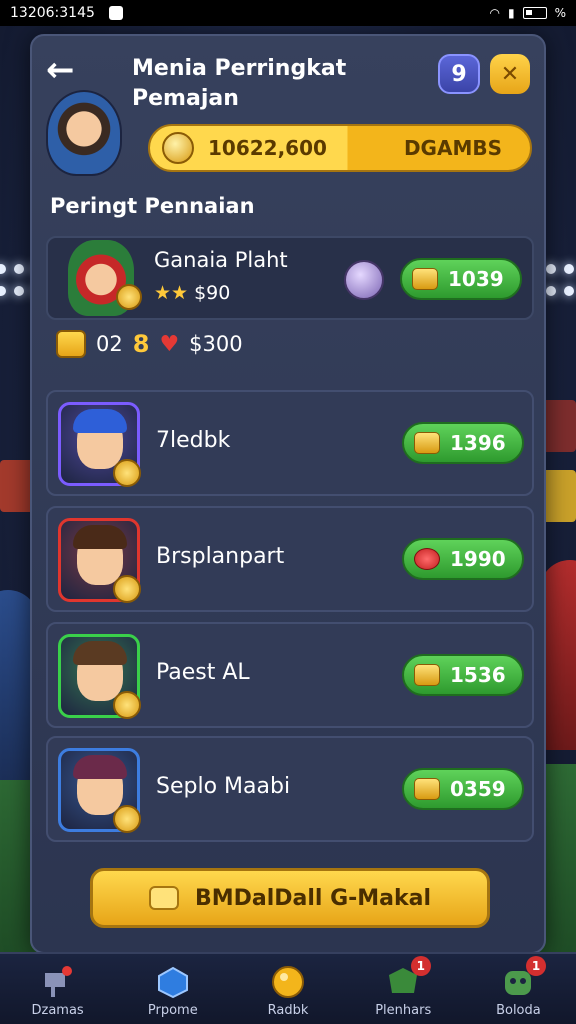  I want to click on battery-text: %, so click(560, 13).